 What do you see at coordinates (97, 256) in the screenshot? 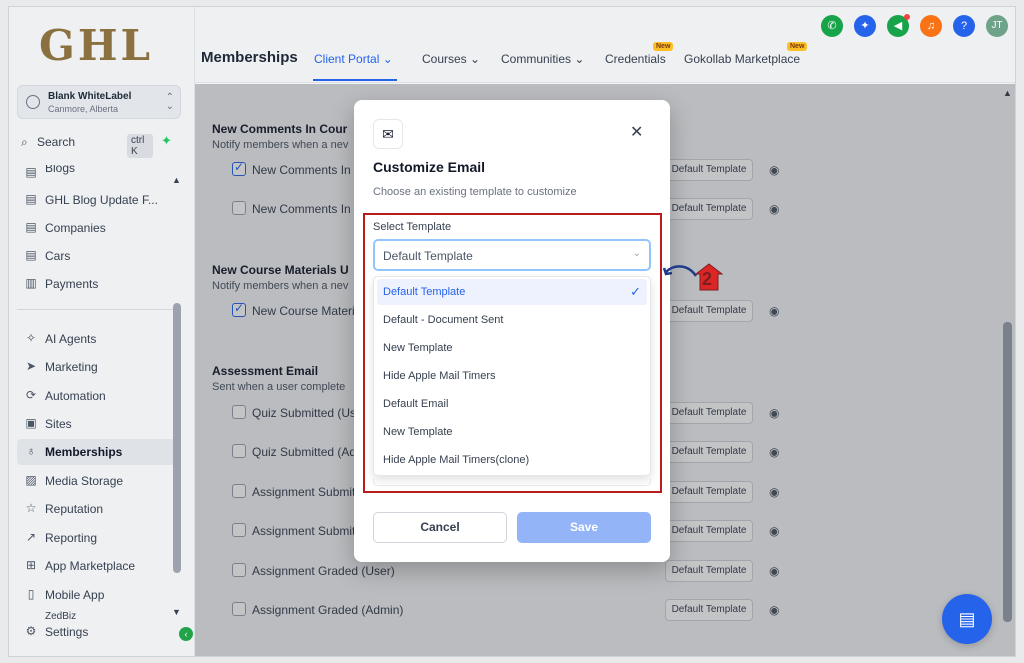
I see `sidebar-item-cars: ▤ Cars` at bounding box center [97, 256].